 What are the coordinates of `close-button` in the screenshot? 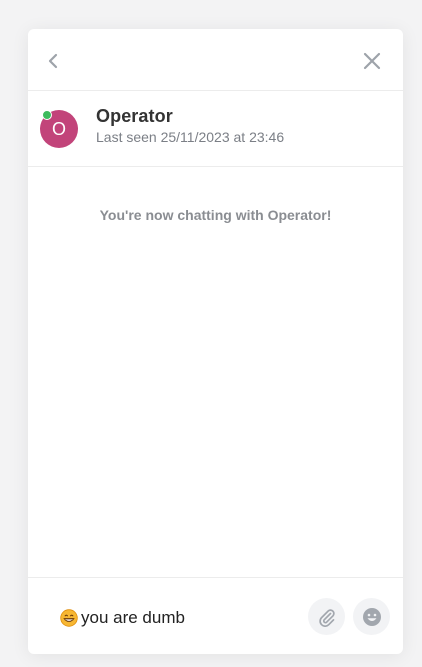 It's located at (372, 61).